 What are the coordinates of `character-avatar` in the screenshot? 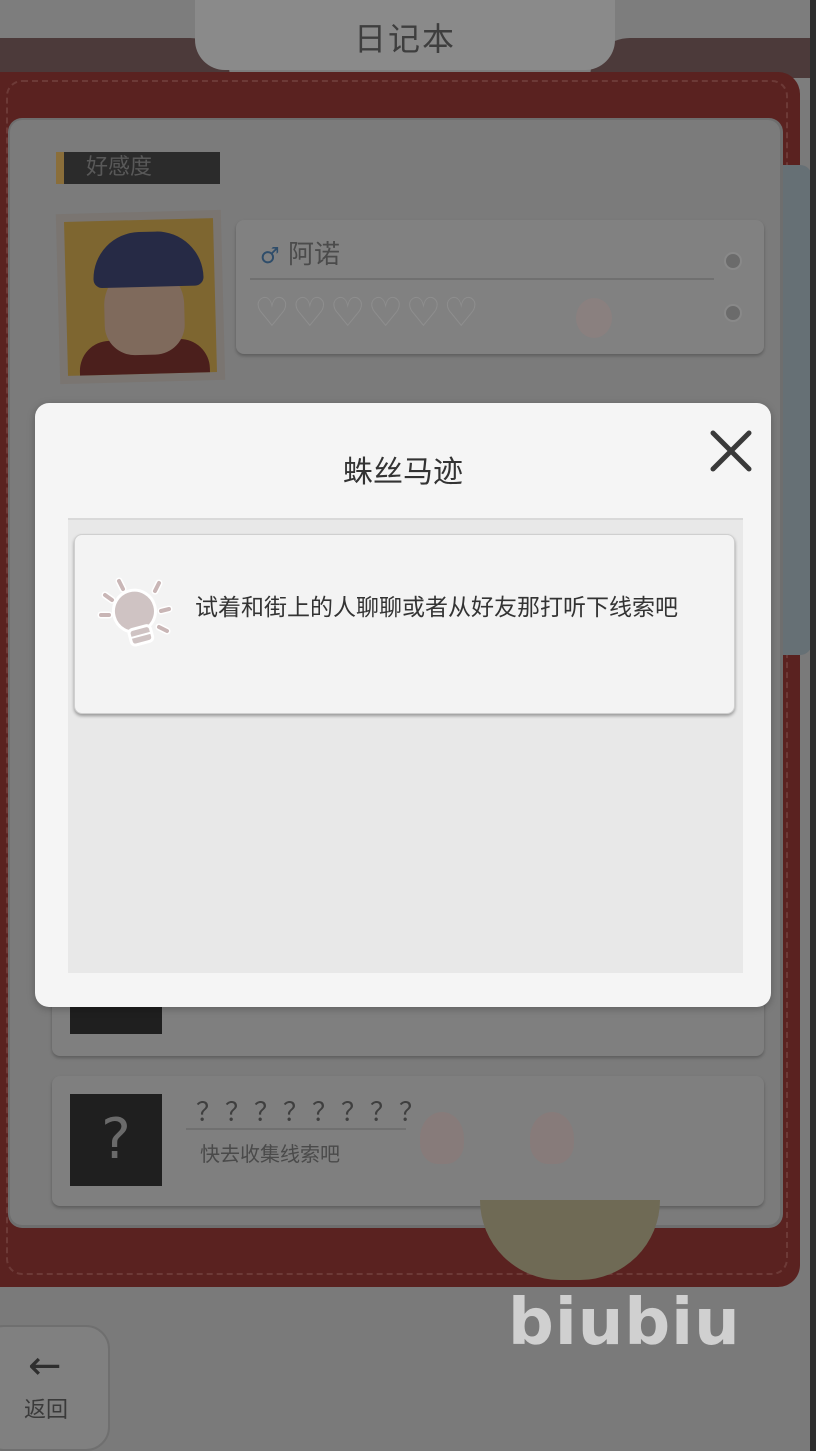 It's located at (140, 297).